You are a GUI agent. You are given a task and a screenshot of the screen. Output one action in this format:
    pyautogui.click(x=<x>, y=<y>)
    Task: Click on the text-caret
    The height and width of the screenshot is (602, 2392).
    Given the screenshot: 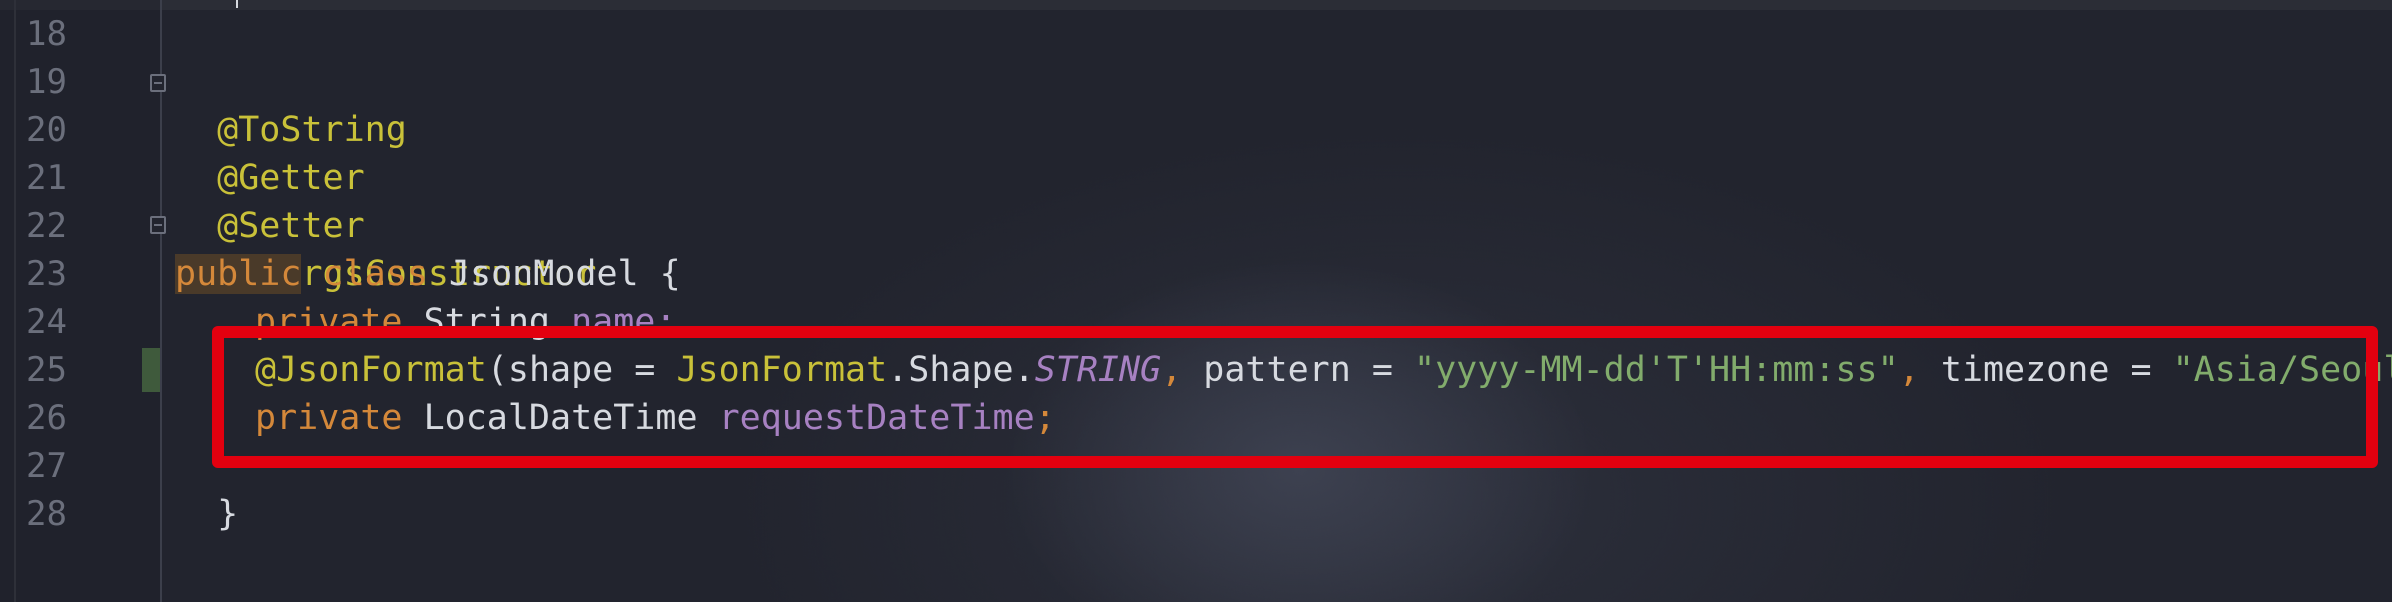 What is the action you would take?
    pyautogui.click(x=237, y=4)
    